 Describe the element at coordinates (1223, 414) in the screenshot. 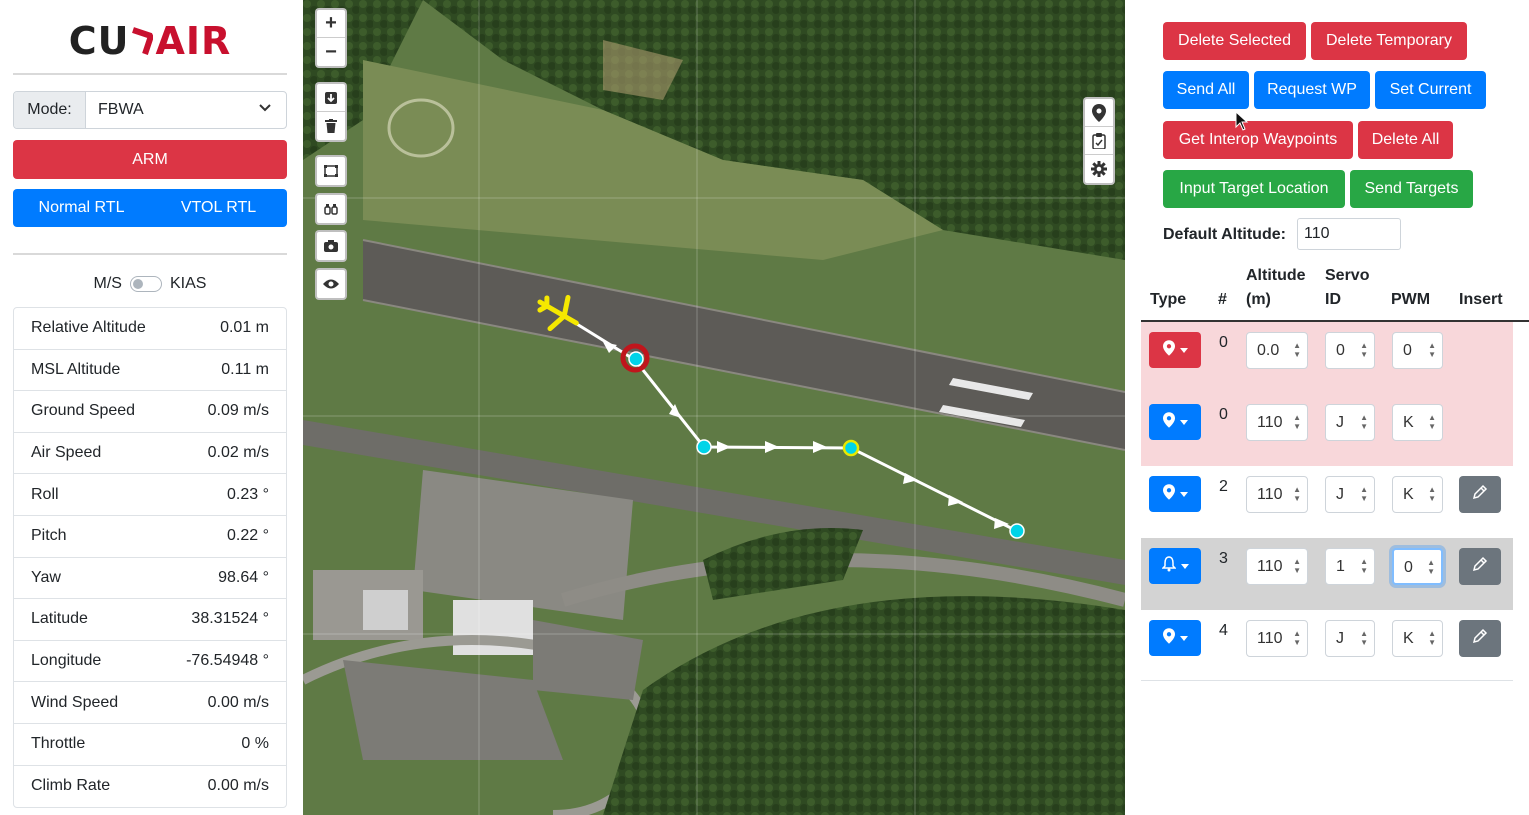

I see `waypoint-number: 0` at that location.